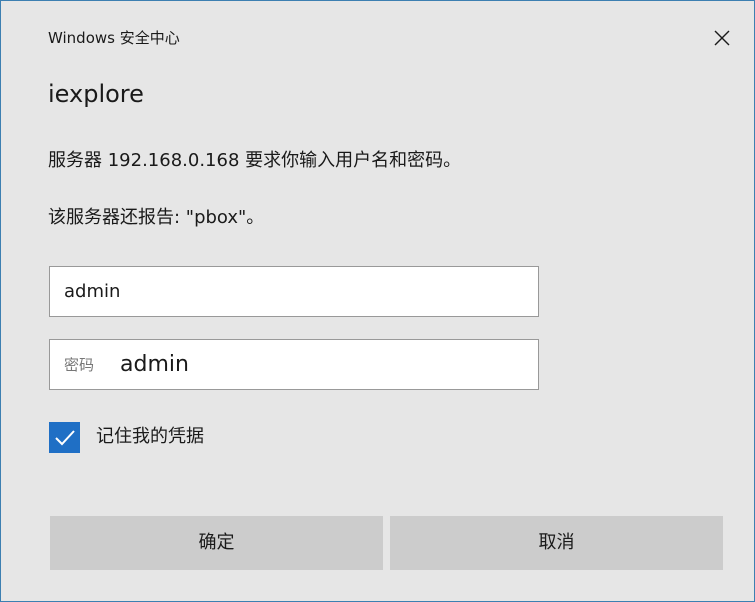  Describe the element at coordinates (255, 160) in the screenshot. I see `server-request-message: 服务器 192.168.0.168 要求你输入用户名和密码。` at that location.